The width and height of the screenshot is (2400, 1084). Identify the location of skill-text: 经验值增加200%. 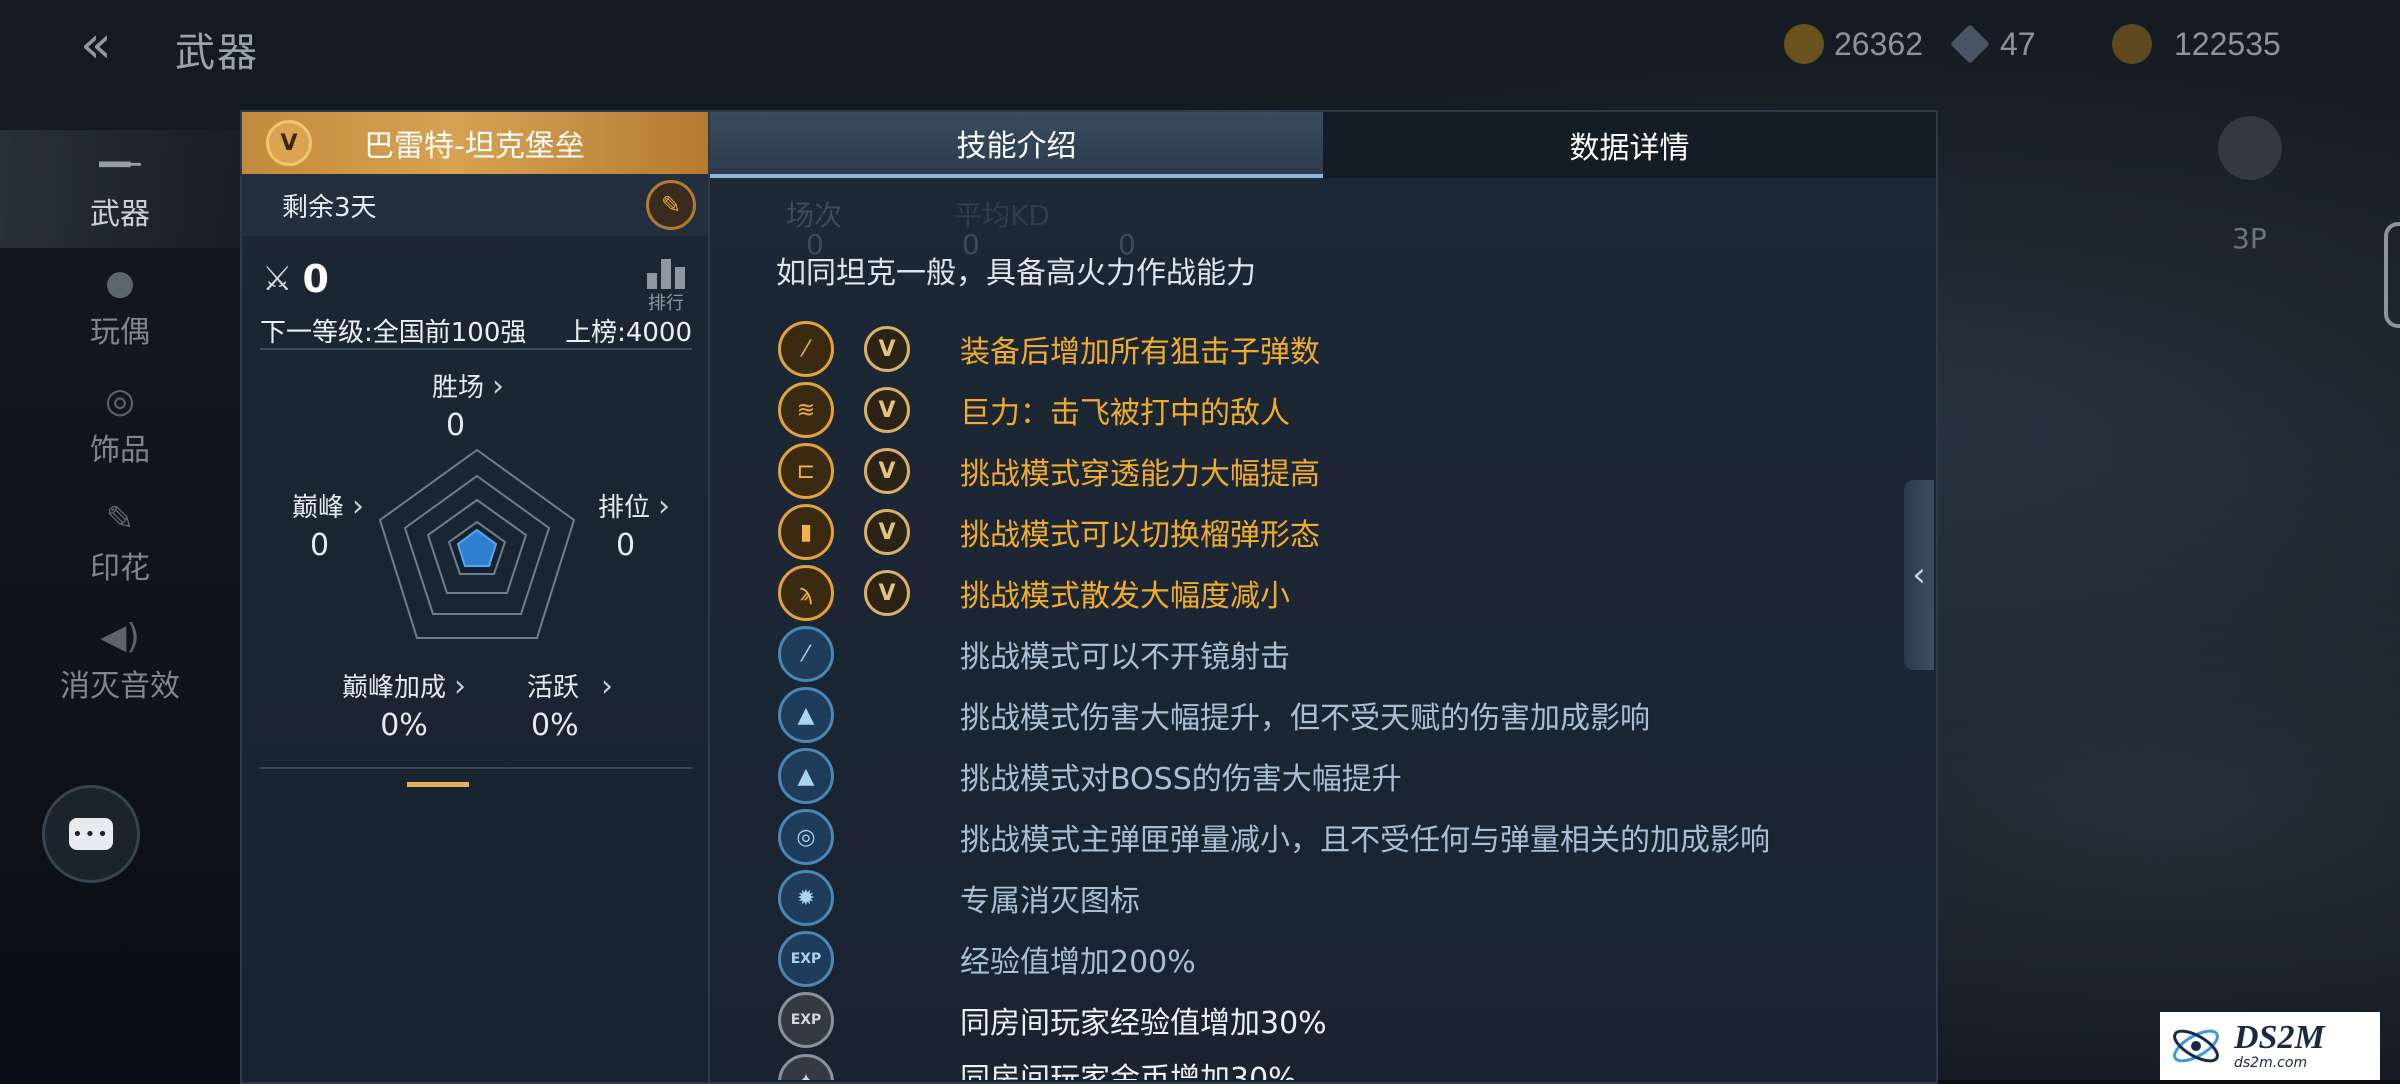
(1078, 962).